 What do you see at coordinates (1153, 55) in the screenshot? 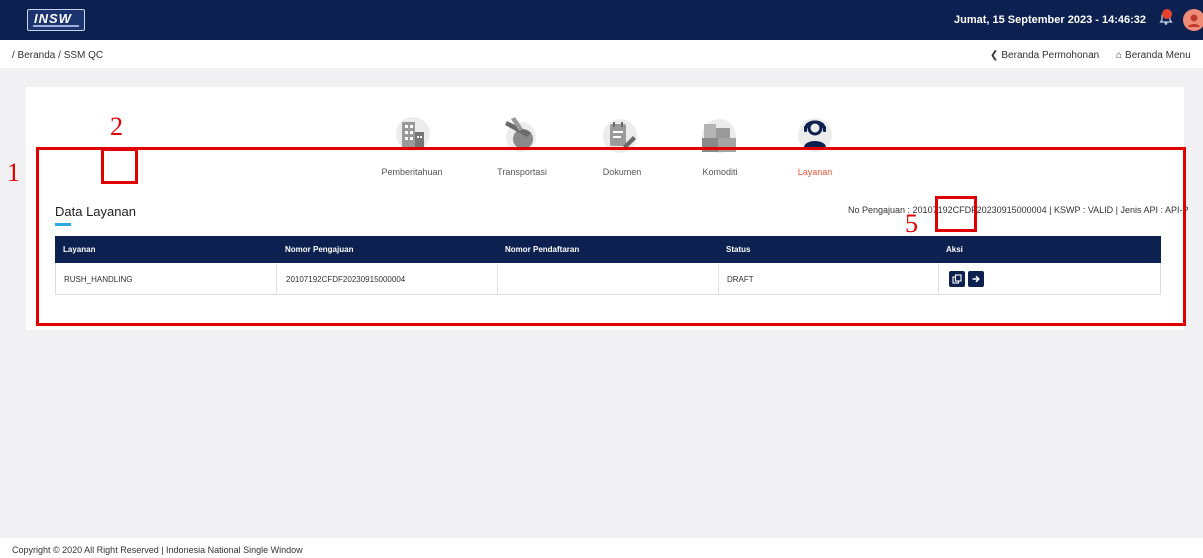
I see `beranda-menu-link: ⌂ Beranda Menu` at bounding box center [1153, 55].